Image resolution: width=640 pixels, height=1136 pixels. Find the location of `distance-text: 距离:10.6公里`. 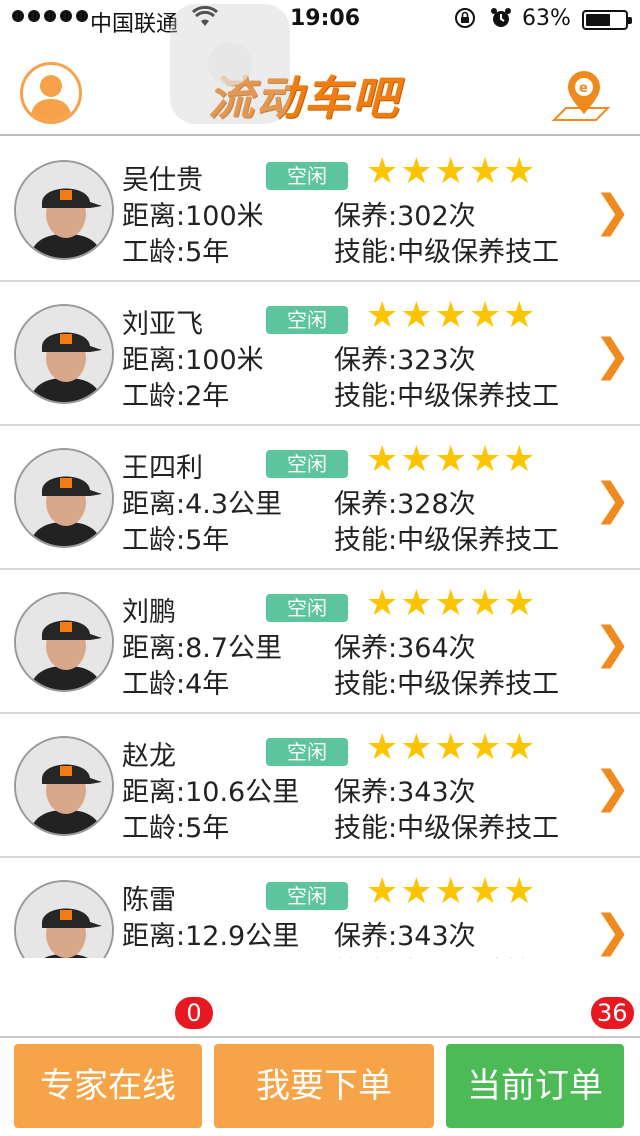

distance-text: 距离:10.6公里 is located at coordinates (211, 792).